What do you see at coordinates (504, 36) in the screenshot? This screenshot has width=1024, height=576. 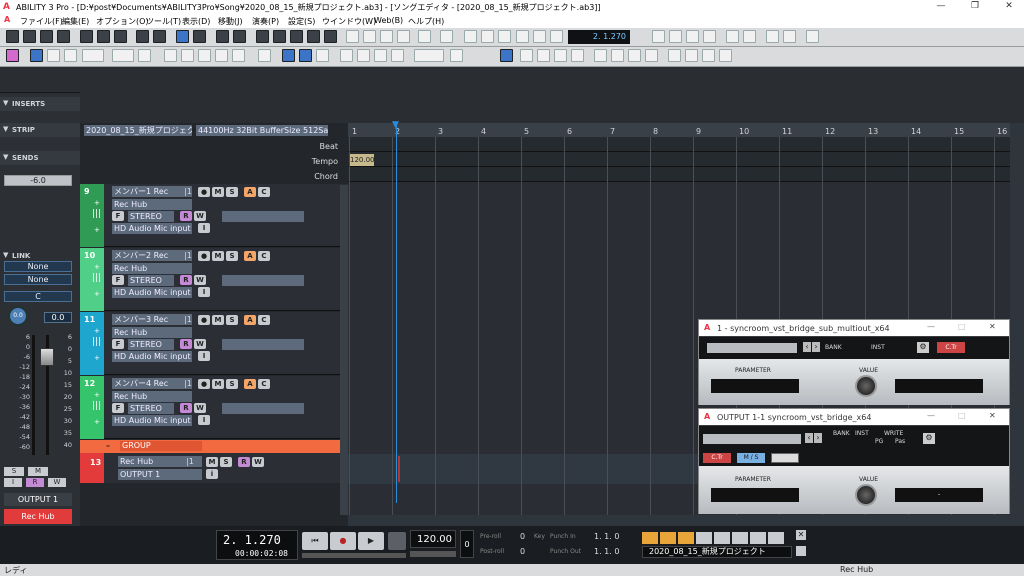 I see `play-icon` at bounding box center [504, 36].